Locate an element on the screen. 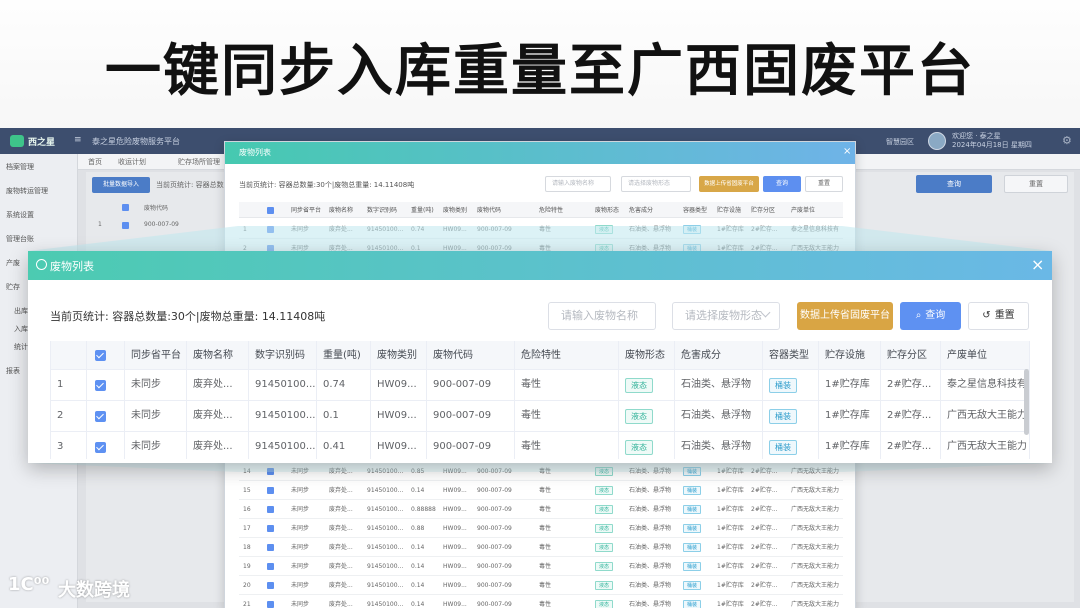  column-header-component: 危害成分 is located at coordinates (719, 355).